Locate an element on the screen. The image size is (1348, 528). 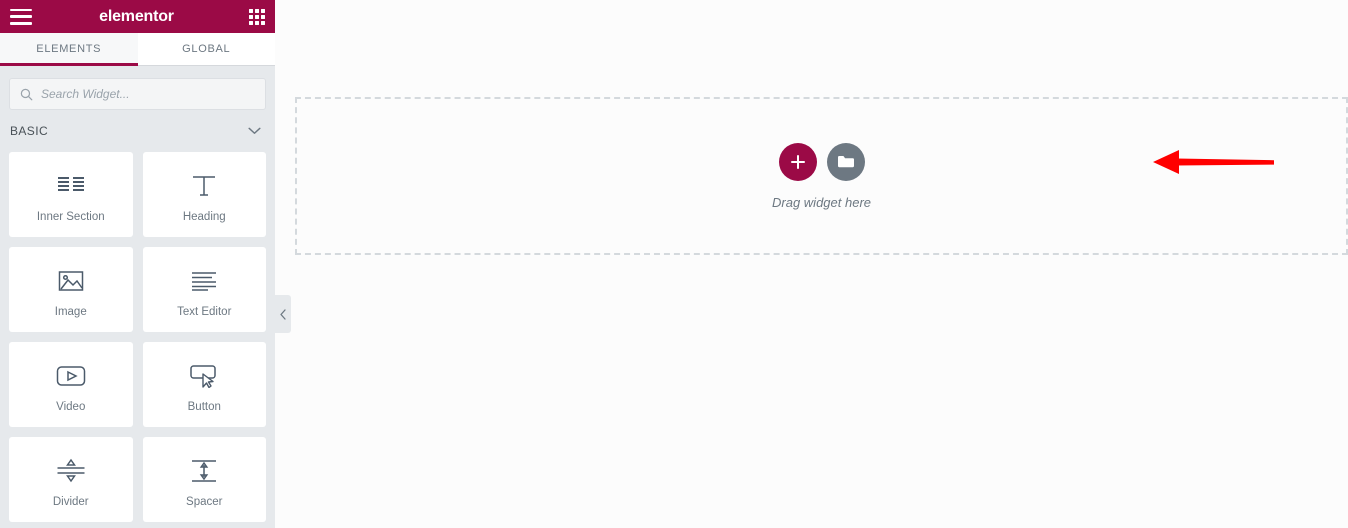
widget-divider: Divider is located at coordinates (71, 479).